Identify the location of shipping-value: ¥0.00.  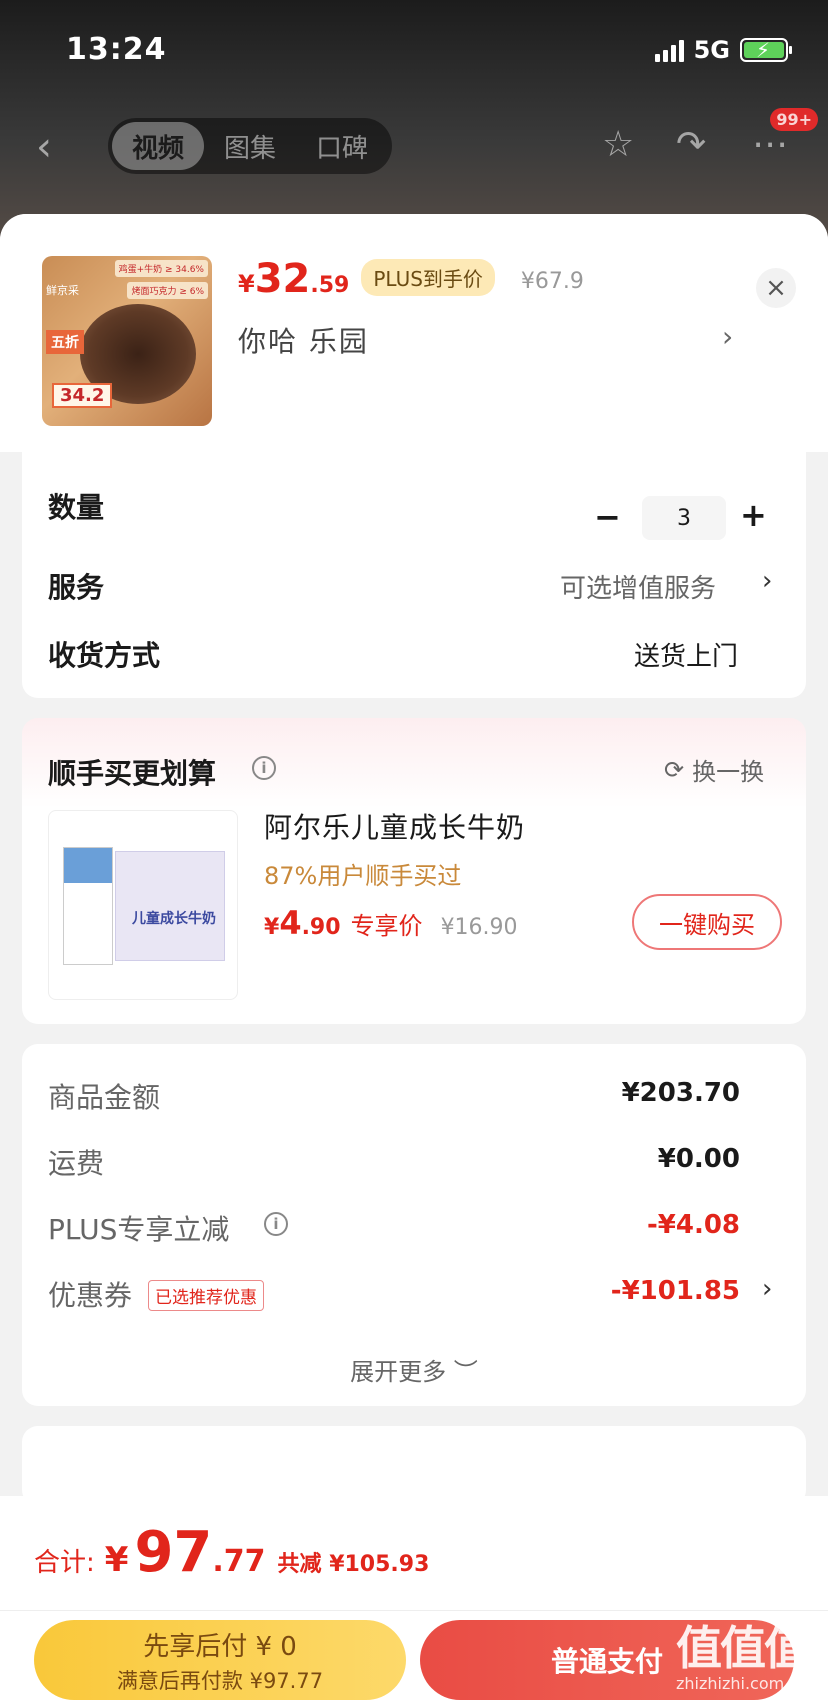
(698, 1159).